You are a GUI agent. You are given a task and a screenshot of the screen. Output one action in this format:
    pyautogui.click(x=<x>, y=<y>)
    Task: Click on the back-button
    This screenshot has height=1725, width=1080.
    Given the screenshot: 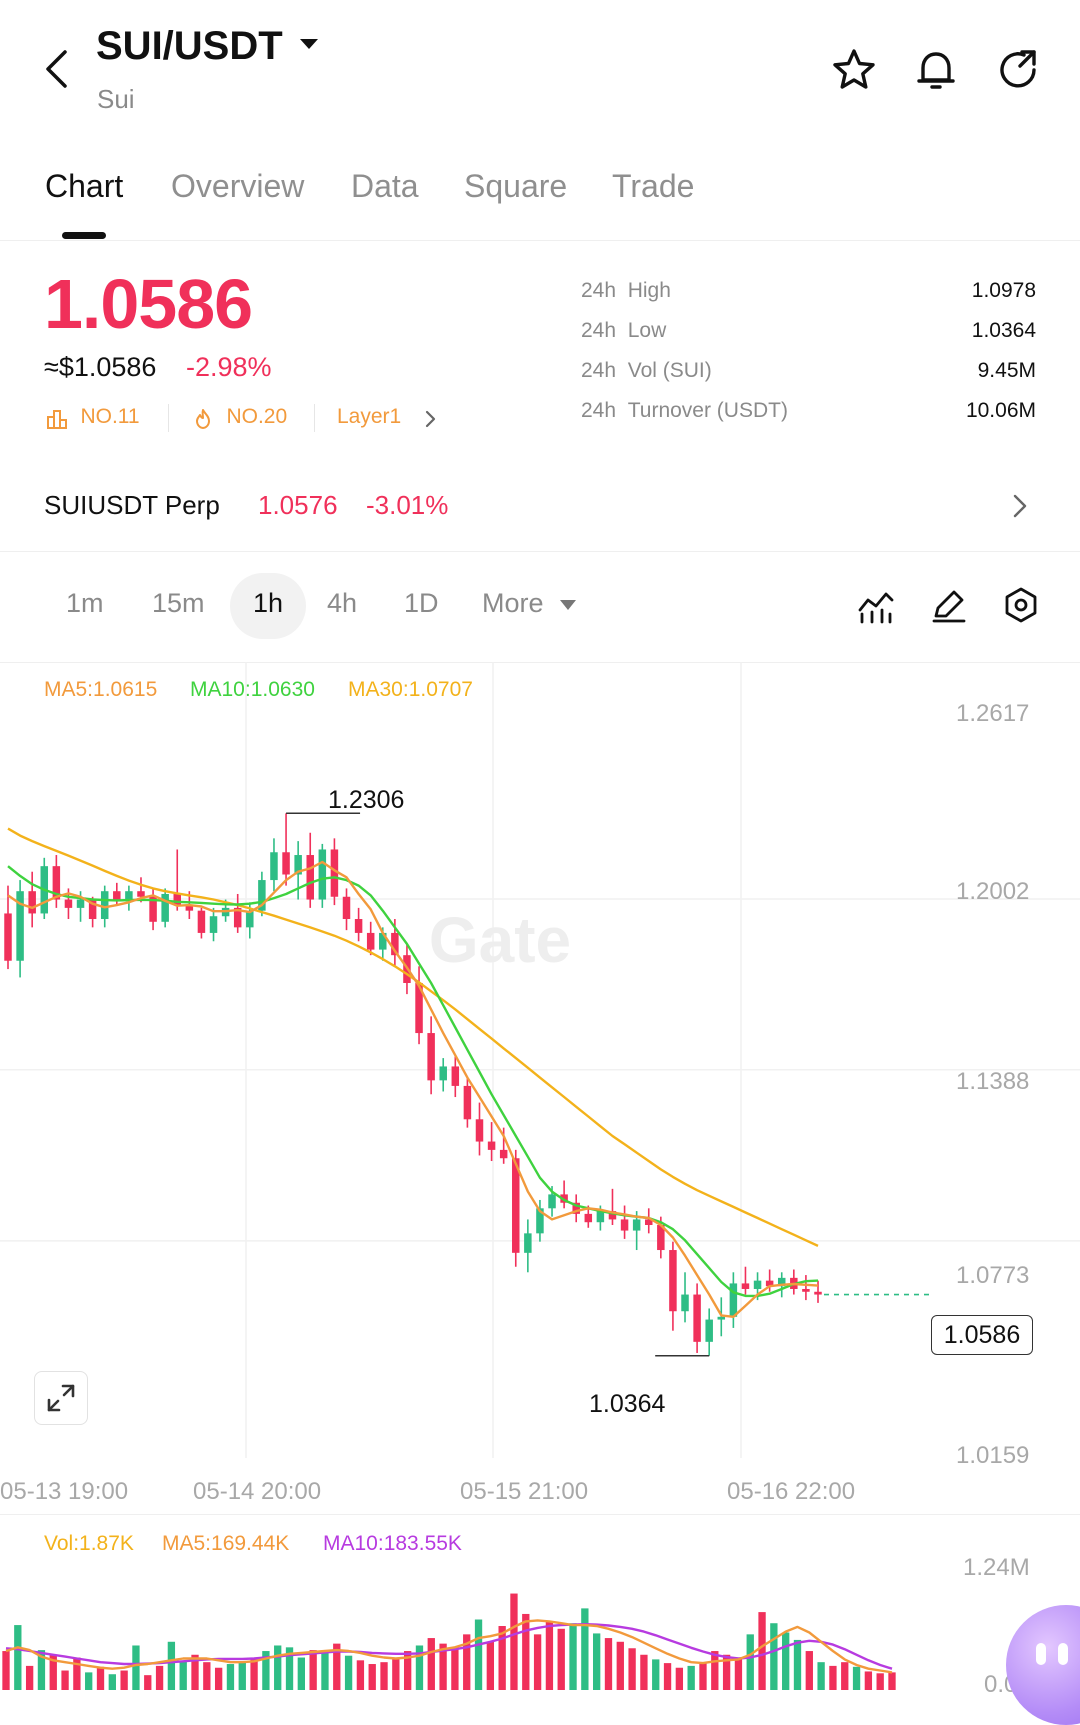 What is the action you would take?
    pyautogui.click(x=58, y=69)
    